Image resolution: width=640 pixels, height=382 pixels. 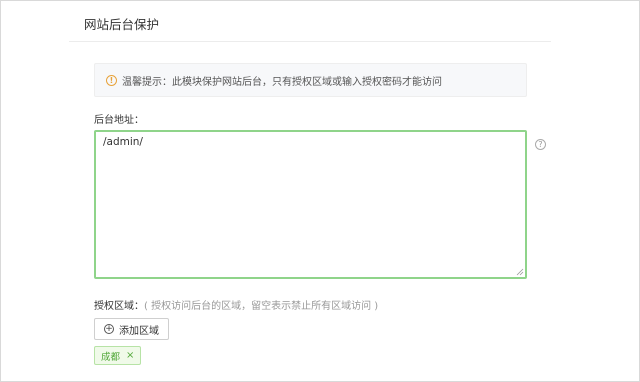 I want to click on plus-circle-icon: +, so click(x=109, y=329).